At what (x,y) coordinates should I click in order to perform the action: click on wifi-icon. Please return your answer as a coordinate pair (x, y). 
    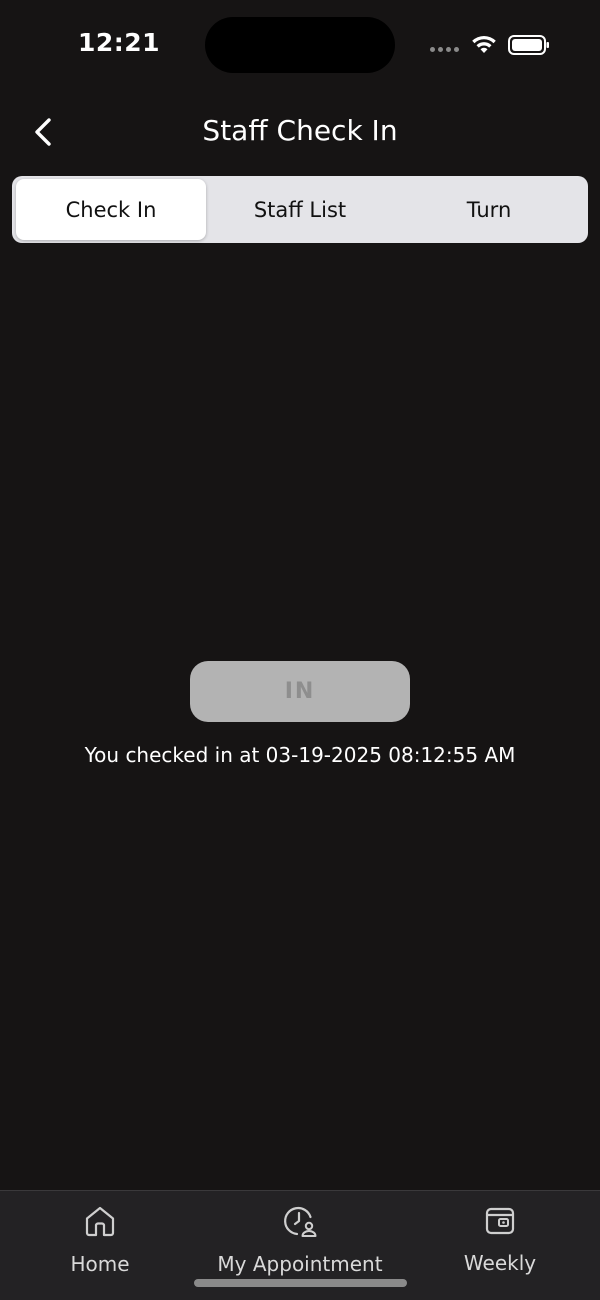
    Looking at the image, I should click on (484, 44).